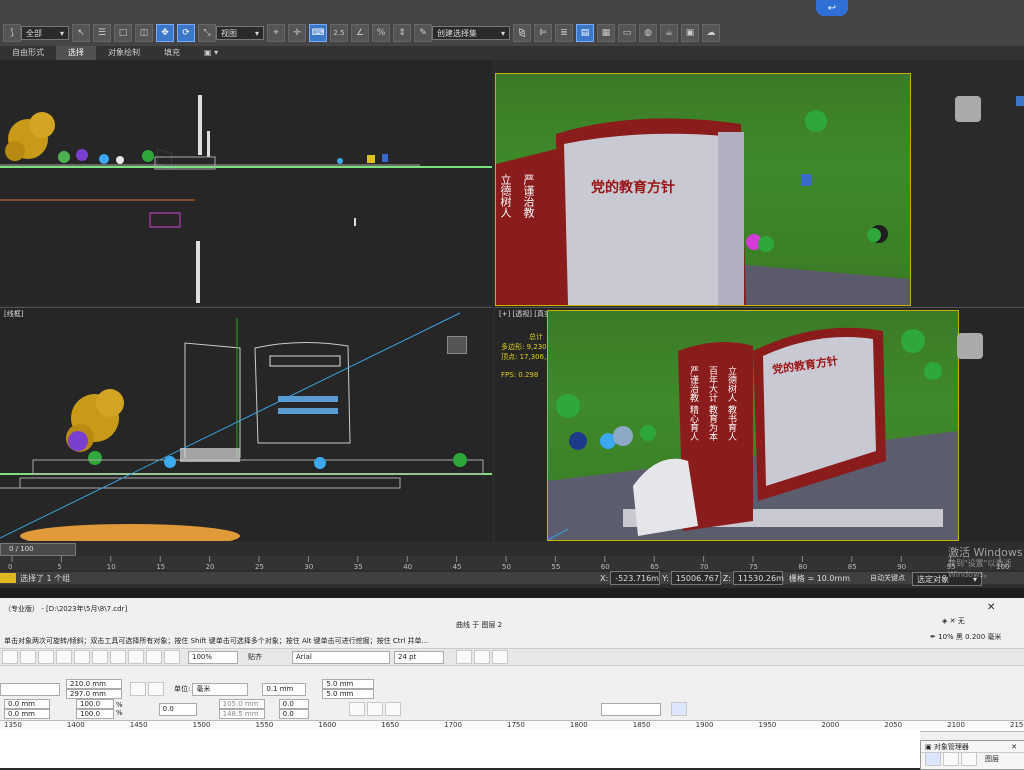 This screenshot has width=1024, height=770. I want to click on rendered-frame-icon: ▣, so click(690, 33).